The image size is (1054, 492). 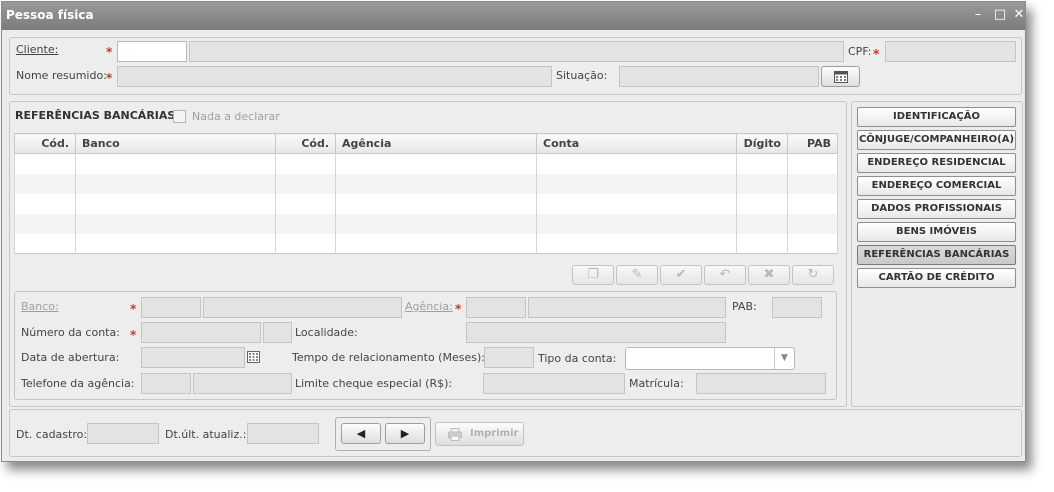 What do you see at coordinates (388, 357) in the screenshot?
I see `tempo-relacionamento-label: Tempo de relacionamento (Meses):` at bounding box center [388, 357].